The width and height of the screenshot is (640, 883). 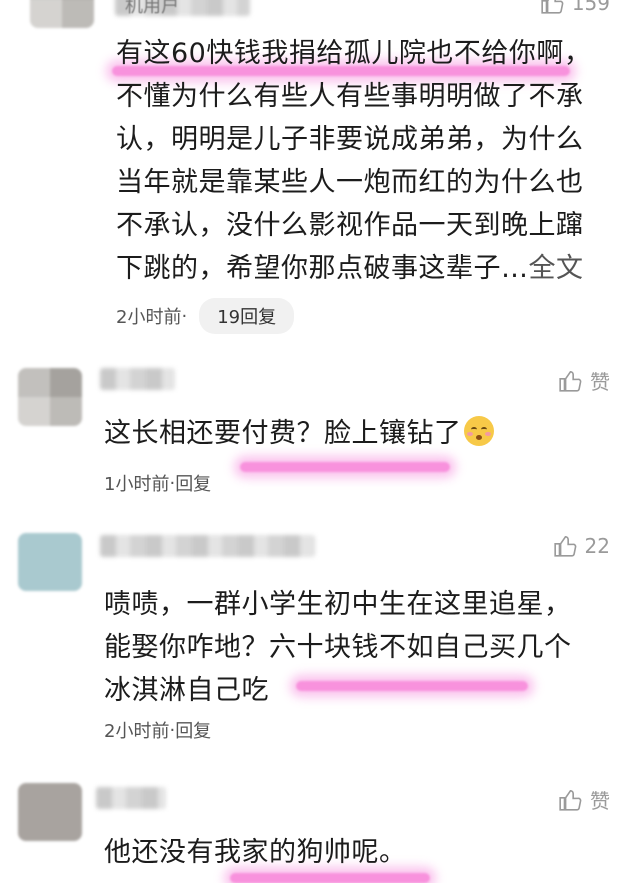 What do you see at coordinates (283, 433) in the screenshot?
I see `comment-line-text: 这长相还要付费？脸上镶钻了` at bounding box center [283, 433].